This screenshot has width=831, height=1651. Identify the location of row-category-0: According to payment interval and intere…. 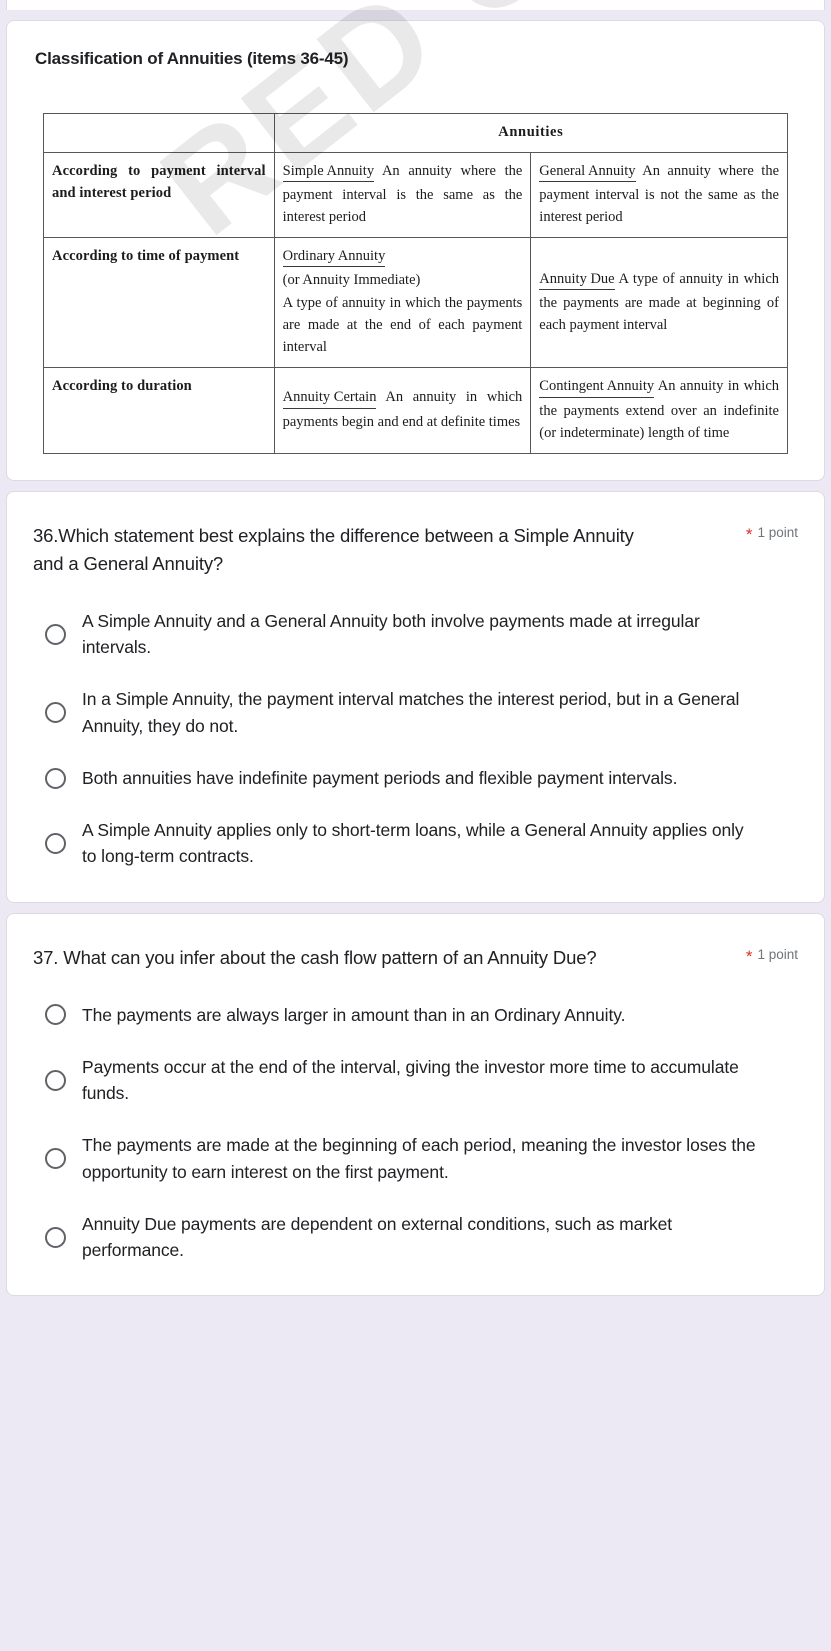
(159, 195).